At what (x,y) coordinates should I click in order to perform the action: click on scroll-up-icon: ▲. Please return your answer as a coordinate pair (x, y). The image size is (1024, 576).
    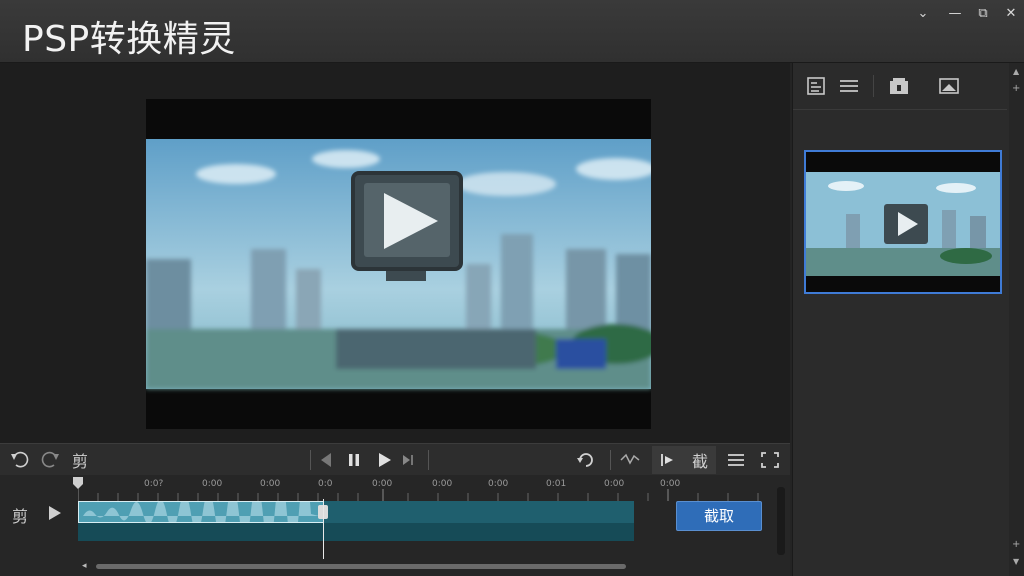
    Looking at the image, I should click on (1016, 71).